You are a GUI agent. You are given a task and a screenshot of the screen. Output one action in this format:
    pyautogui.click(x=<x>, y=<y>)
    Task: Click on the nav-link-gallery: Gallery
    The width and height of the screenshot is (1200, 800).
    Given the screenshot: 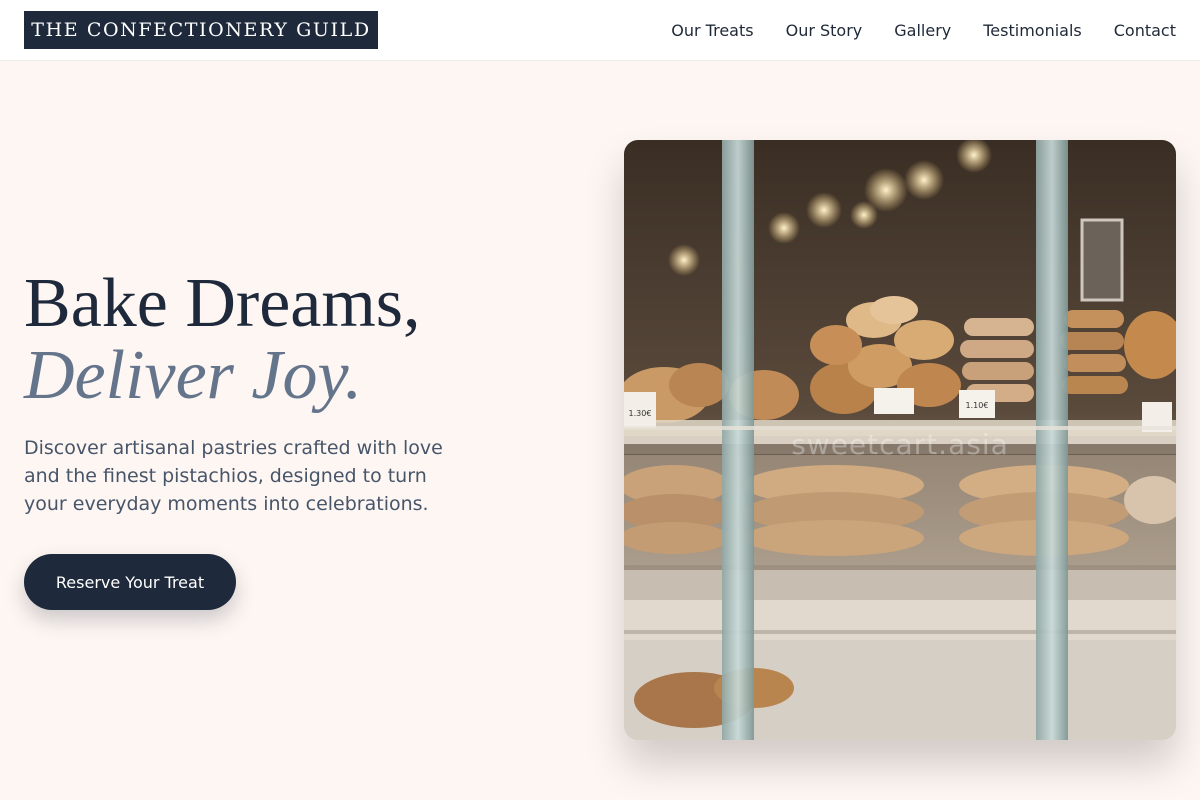 What is the action you would take?
    pyautogui.click(x=922, y=30)
    